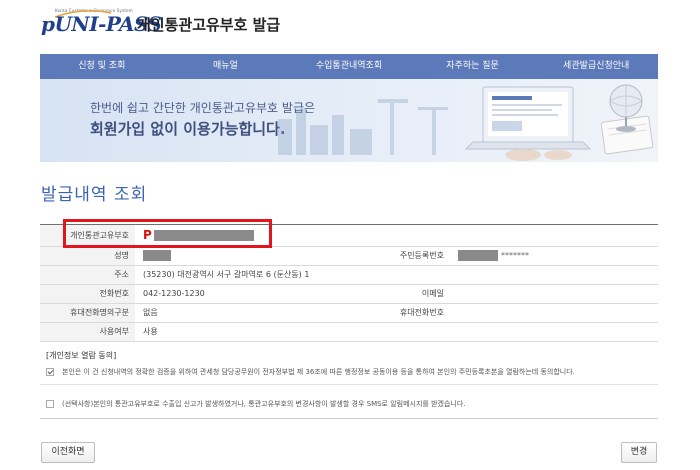  Describe the element at coordinates (48, 24) in the screenshot. I see `logo-prefix: p` at that location.